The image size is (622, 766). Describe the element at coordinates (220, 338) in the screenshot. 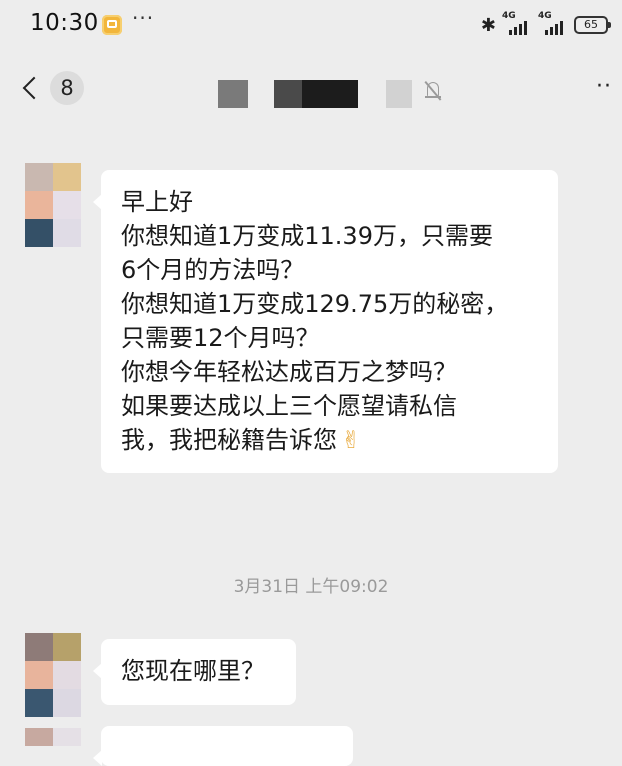

I see `message-line: 只需要12个月吗？` at that location.